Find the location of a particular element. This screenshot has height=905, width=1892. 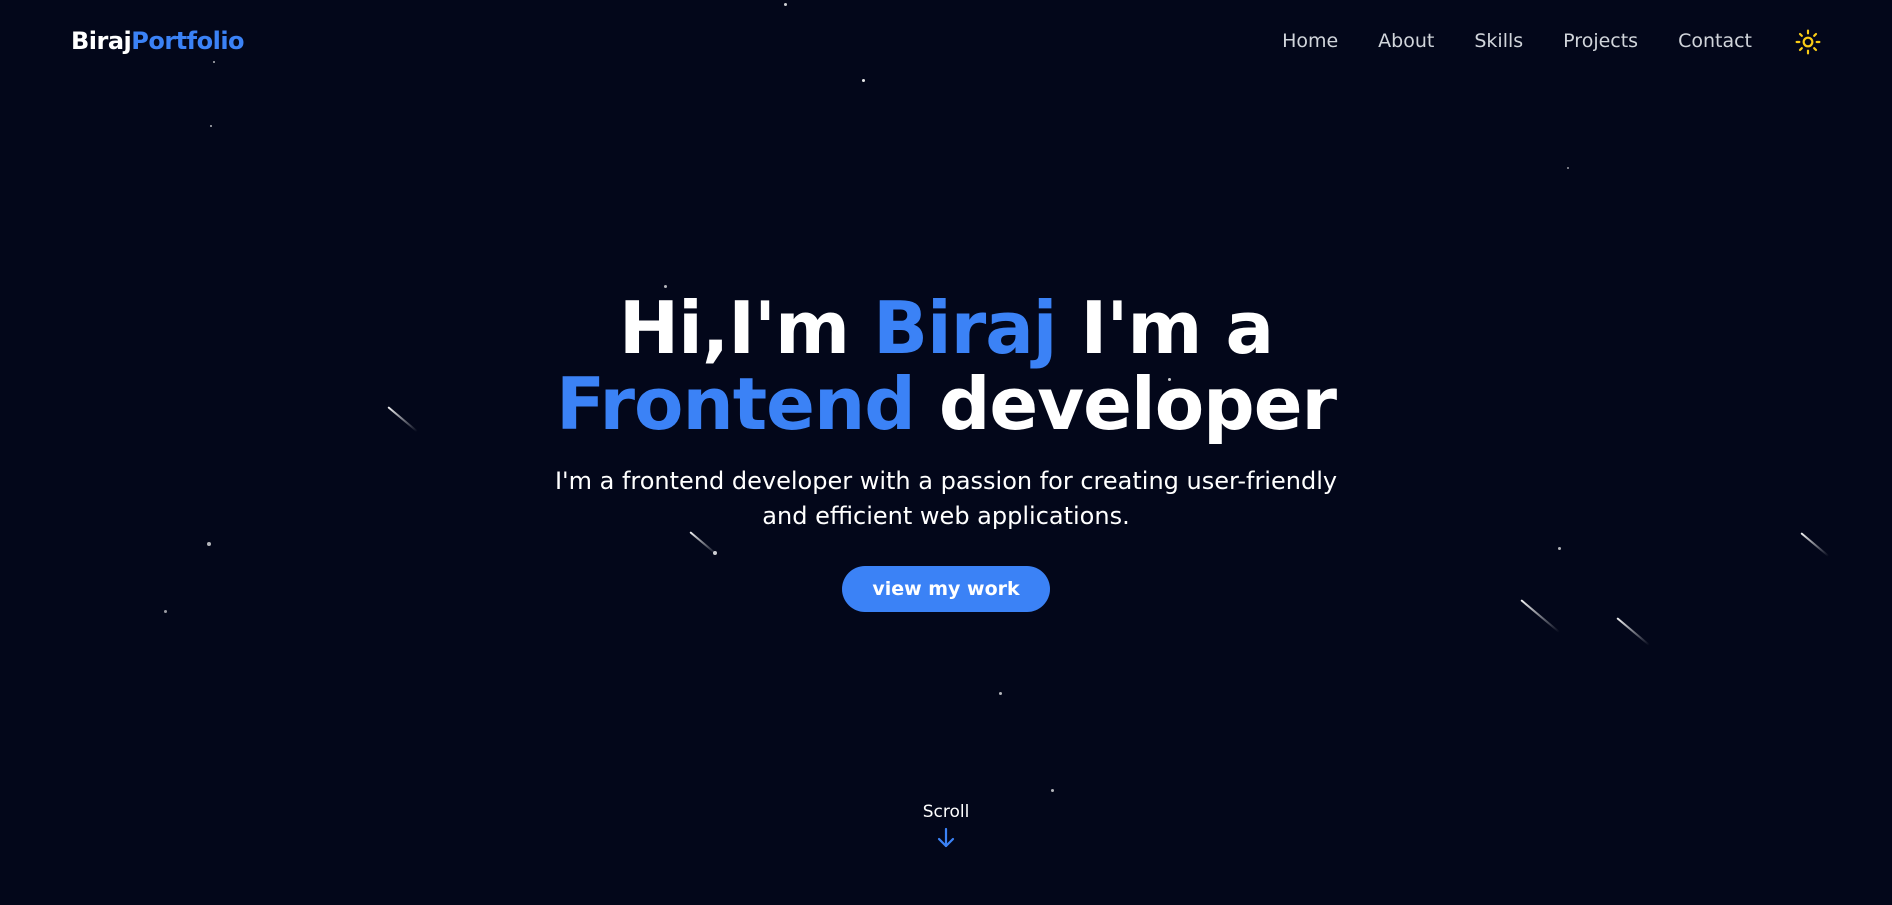

theme-toggle-button is located at coordinates (1808, 42).